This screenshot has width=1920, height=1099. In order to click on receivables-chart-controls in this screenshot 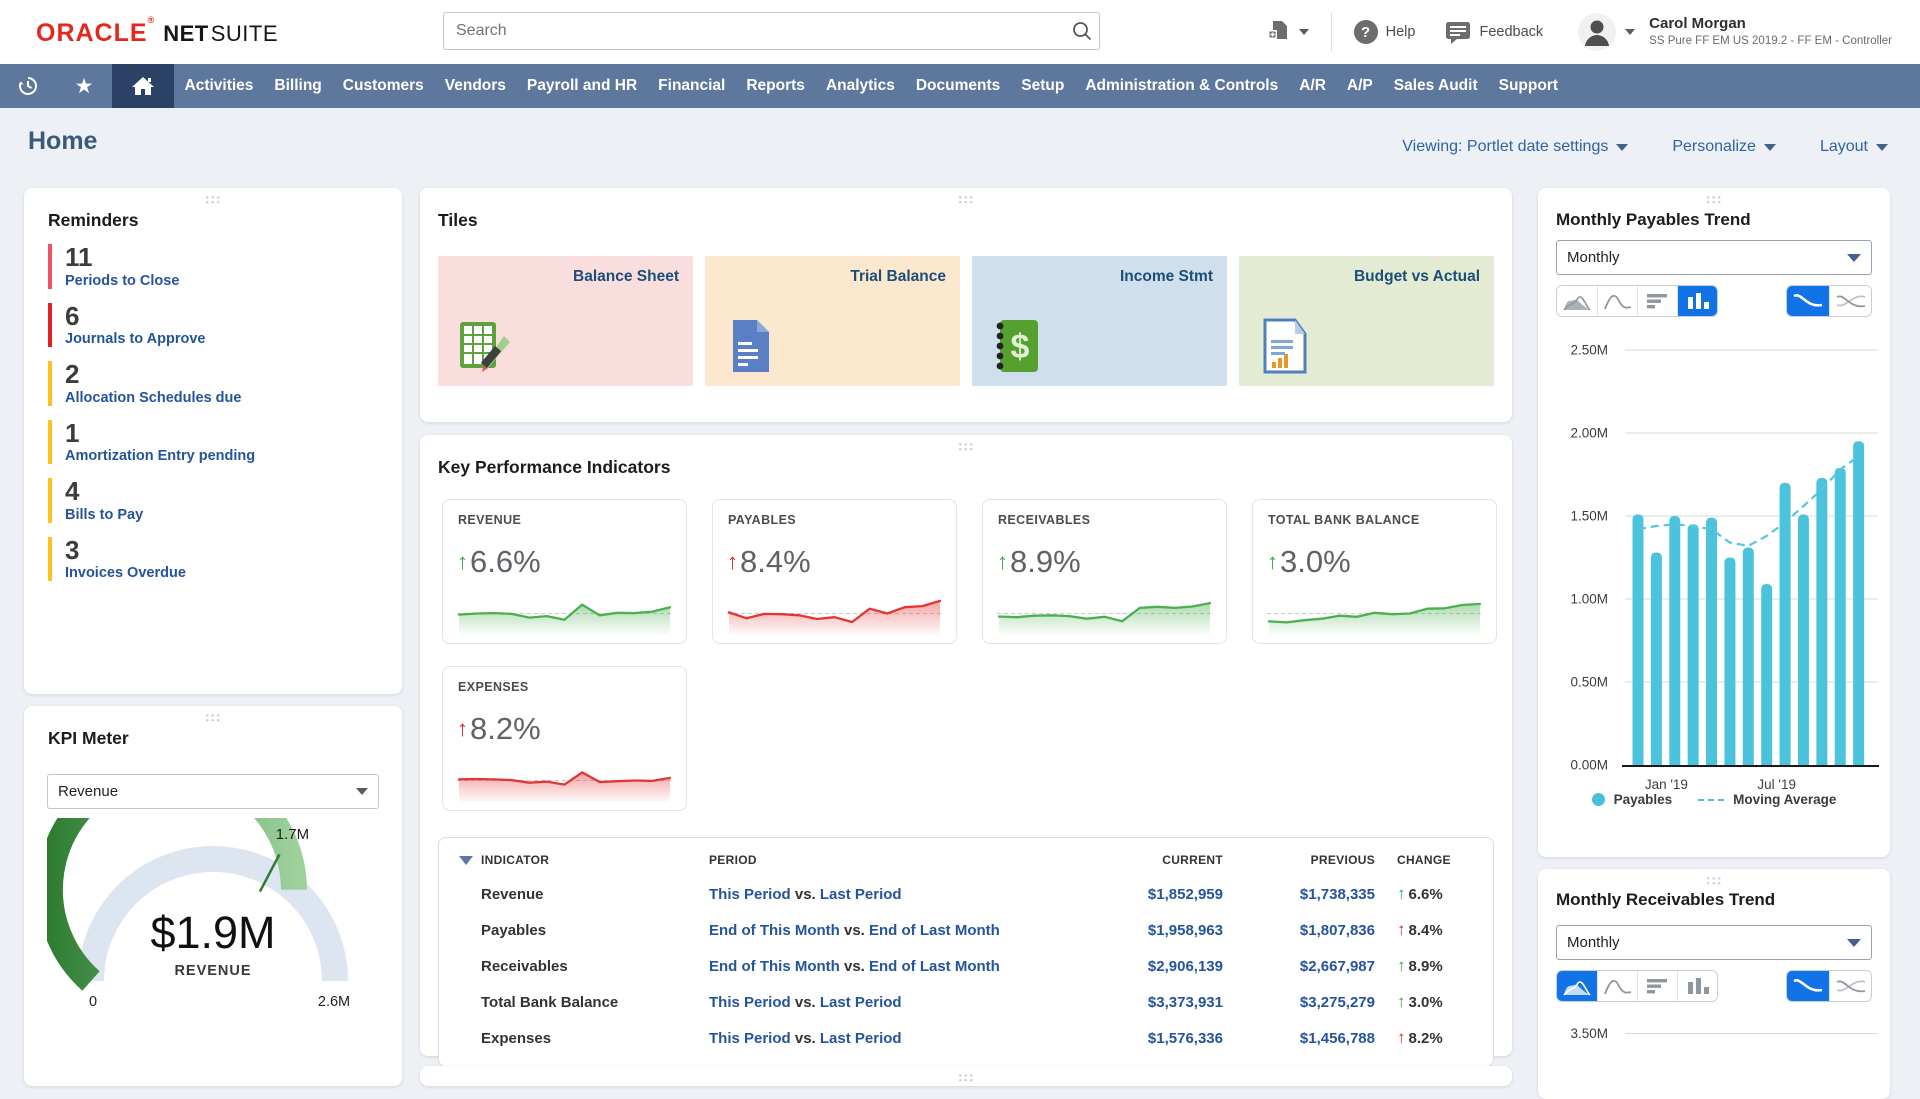, I will do `click(1714, 986)`.